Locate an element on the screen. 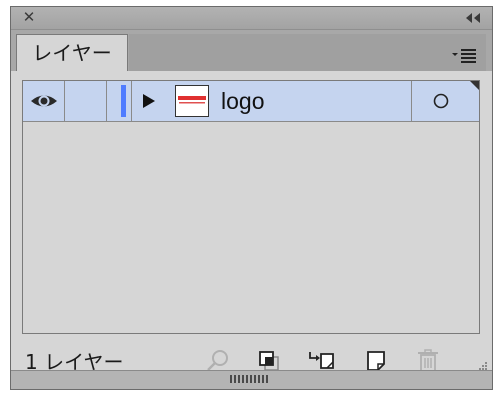 This screenshot has width=504, height=404. tab-layers: レイヤー is located at coordinates (72, 53).